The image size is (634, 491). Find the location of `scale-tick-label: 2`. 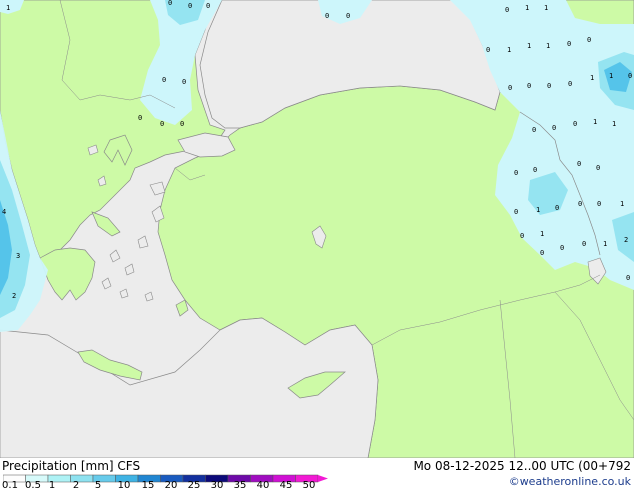

scale-tick-label: 2 is located at coordinates (76, 485).